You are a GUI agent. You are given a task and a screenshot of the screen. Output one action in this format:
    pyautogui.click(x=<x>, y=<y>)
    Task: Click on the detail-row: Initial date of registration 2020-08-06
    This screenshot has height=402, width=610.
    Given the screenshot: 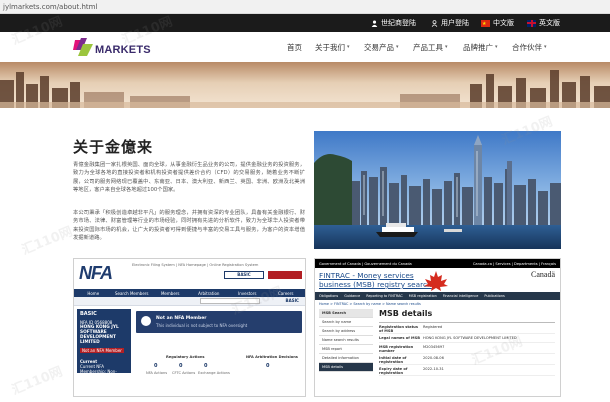 What is the action you would take?
    pyautogui.click(x=467, y=359)
    